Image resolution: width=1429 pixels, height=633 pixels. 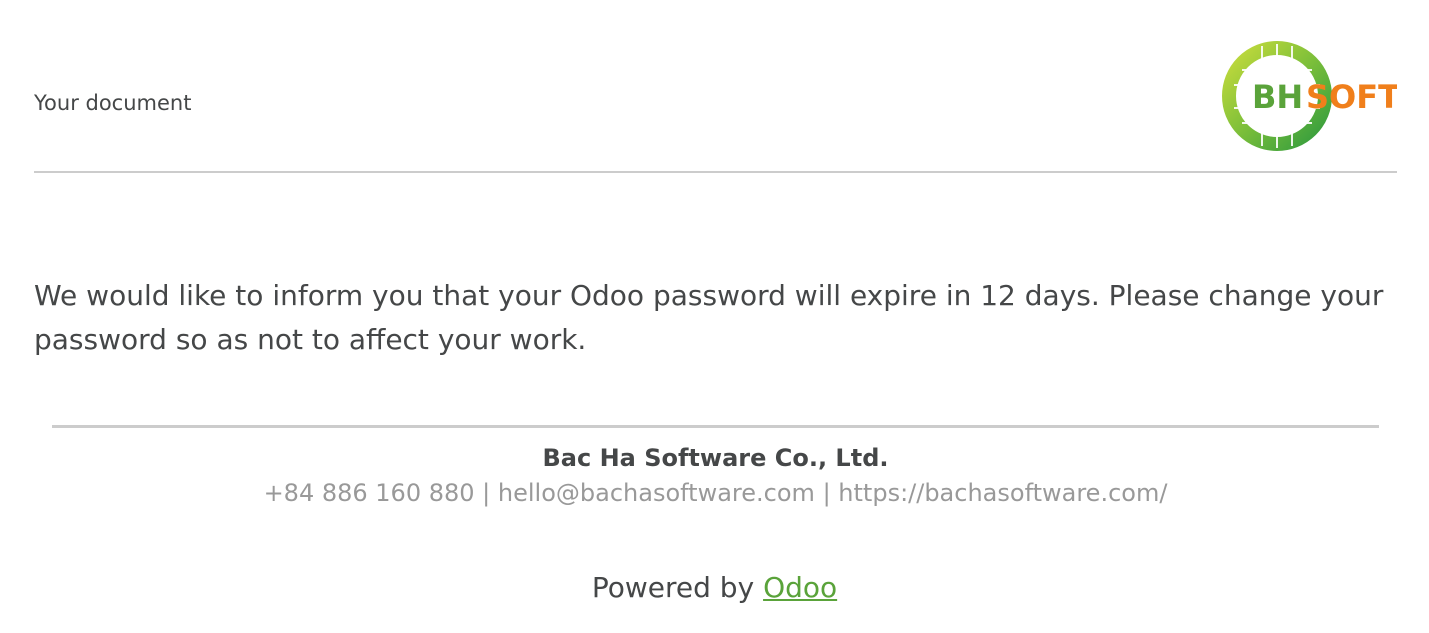 I want to click on document-label: Your document, so click(x=113, y=103).